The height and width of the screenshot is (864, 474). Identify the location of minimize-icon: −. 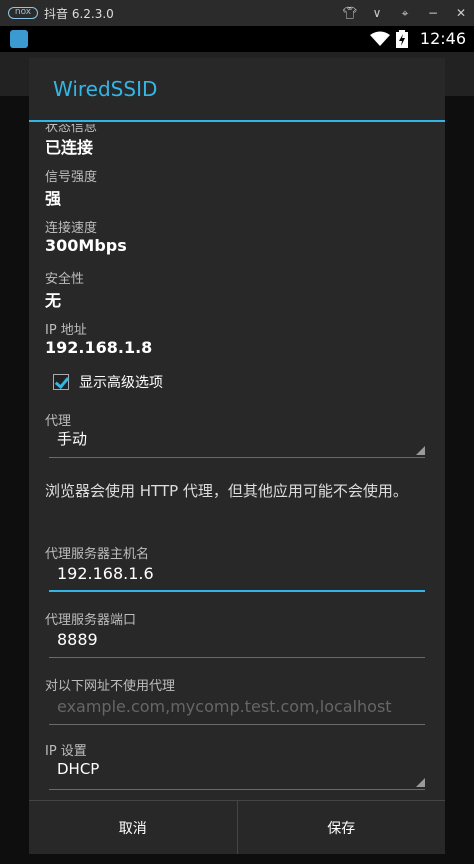
(433, 13).